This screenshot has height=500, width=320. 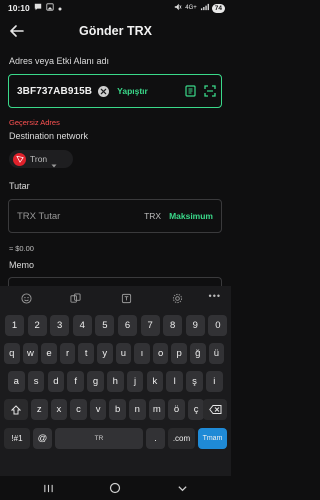 I want to click on app-header: Gönder TRX, so click(x=115, y=32).